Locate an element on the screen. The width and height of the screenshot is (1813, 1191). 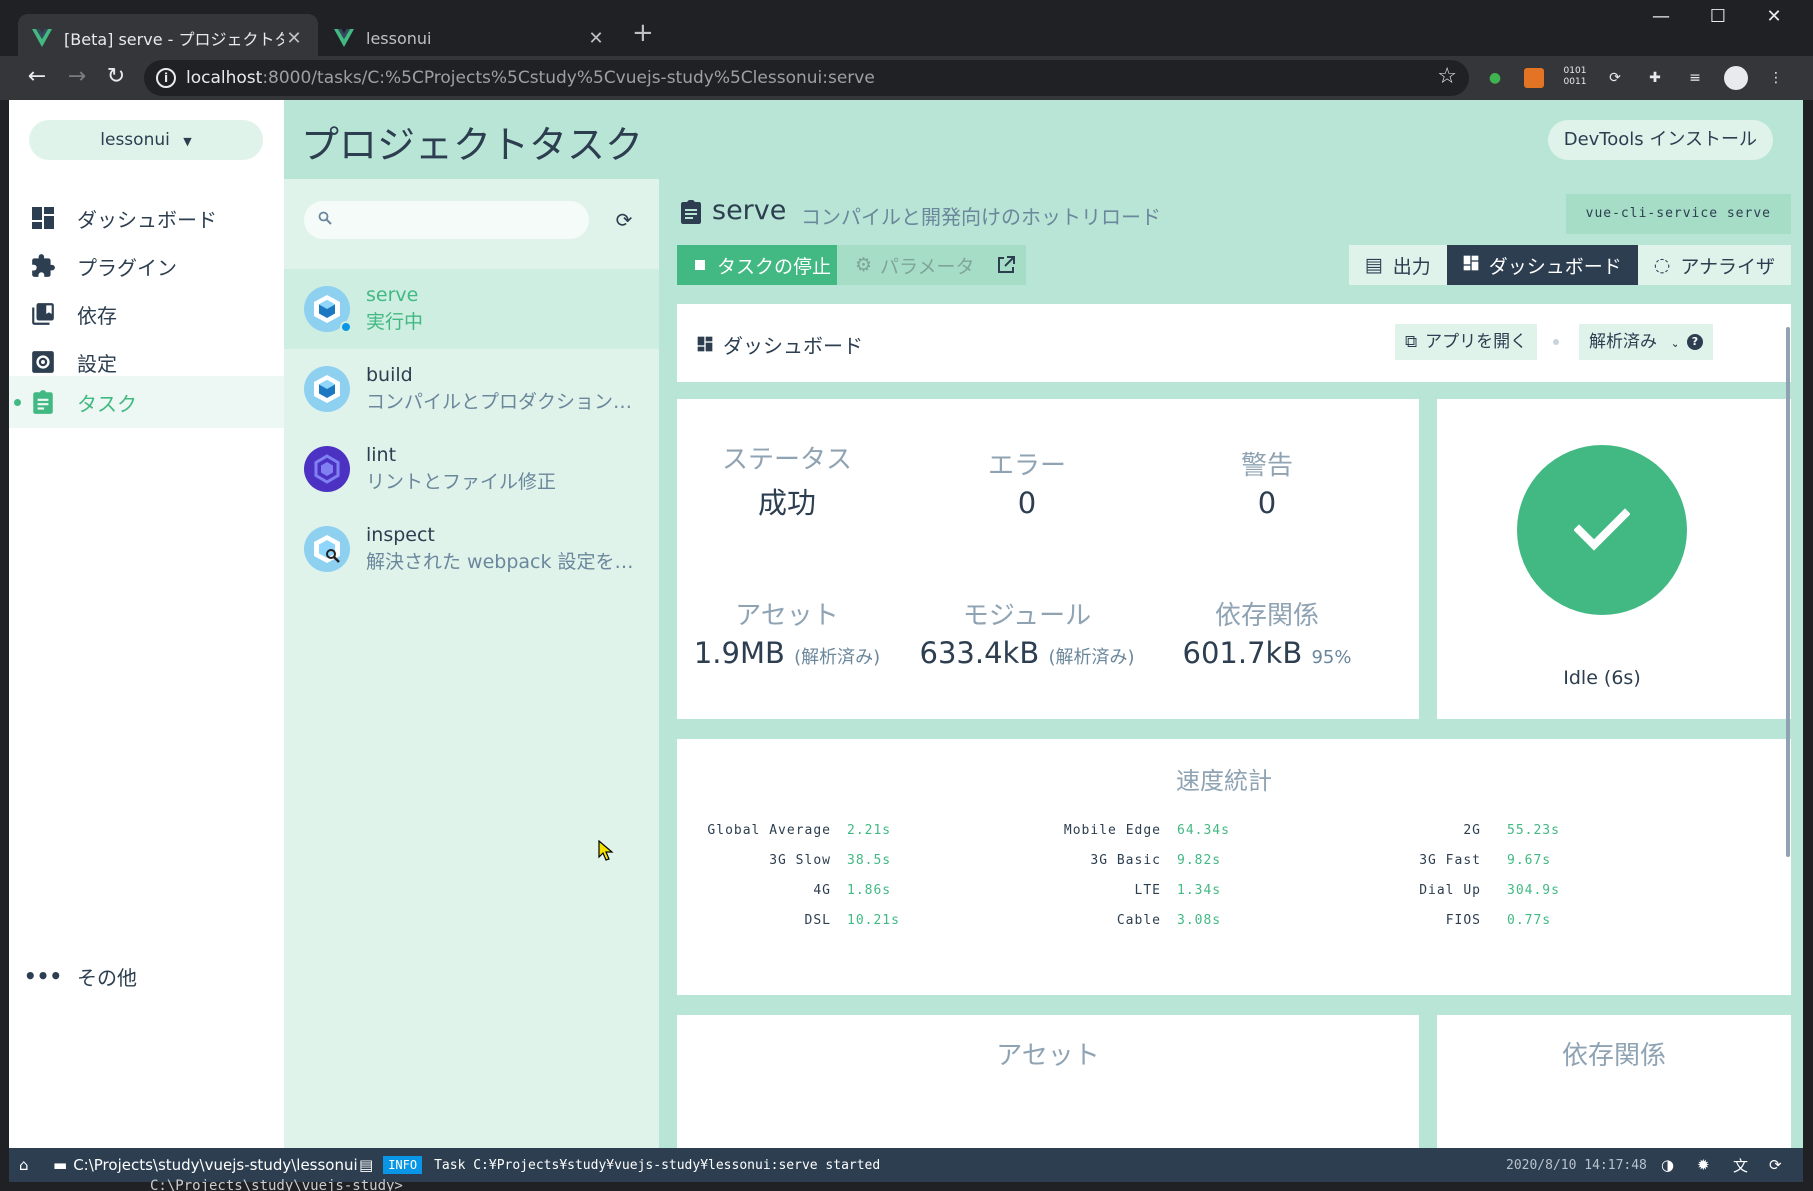
evernote-icon: ● is located at coordinates (1495, 78).